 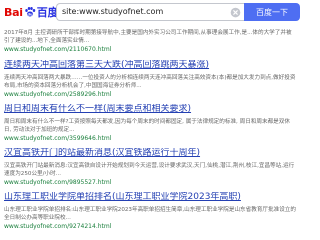 What do you see at coordinates (58, 94) in the screenshot?
I see `result-url-text: www.studyofnet.com/2589296.html` at bounding box center [58, 94].